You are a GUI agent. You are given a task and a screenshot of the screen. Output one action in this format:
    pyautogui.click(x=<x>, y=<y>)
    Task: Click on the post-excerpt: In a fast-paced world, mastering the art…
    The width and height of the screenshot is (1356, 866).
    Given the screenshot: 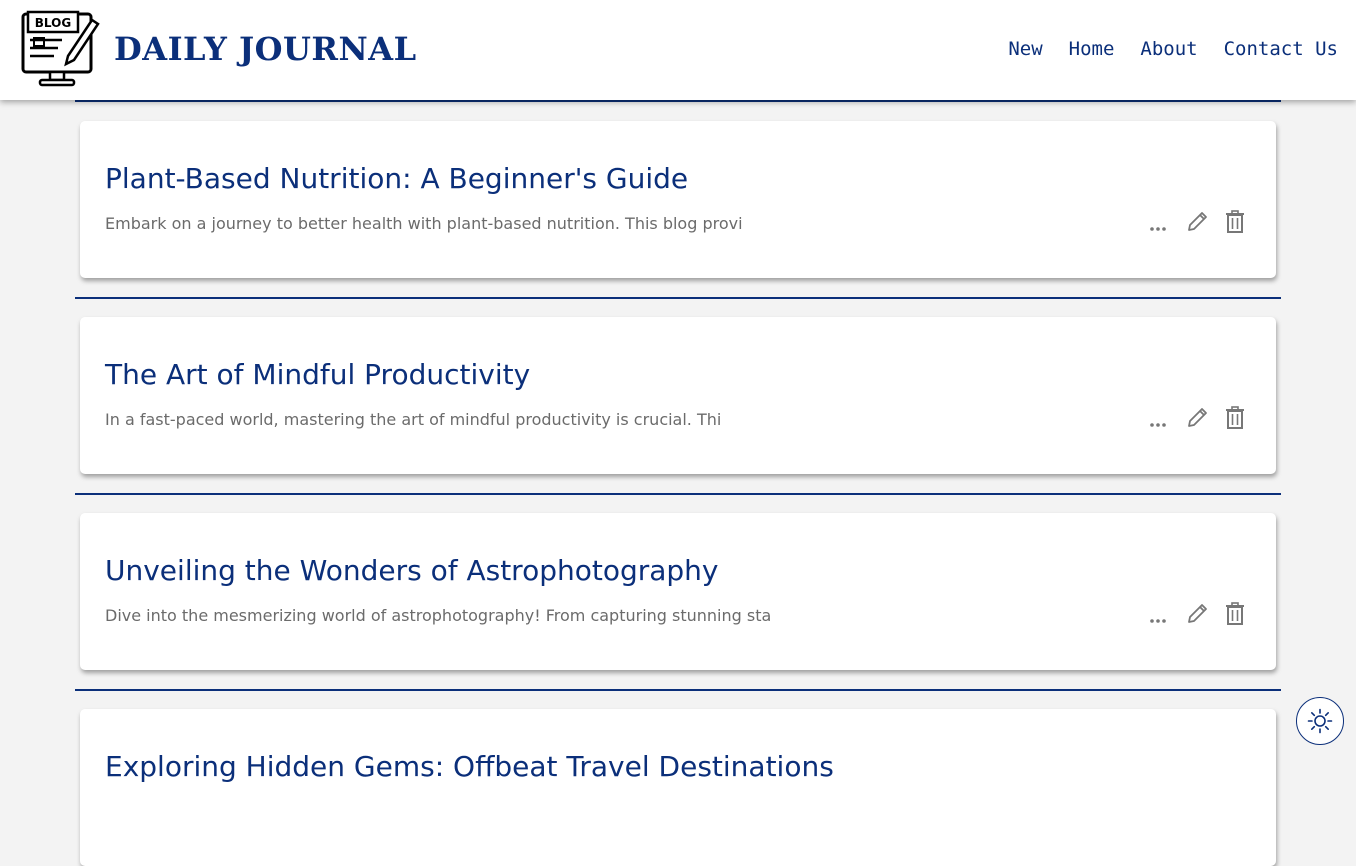 What is the action you would take?
    pyautogui.click(x=413, y=419)
    